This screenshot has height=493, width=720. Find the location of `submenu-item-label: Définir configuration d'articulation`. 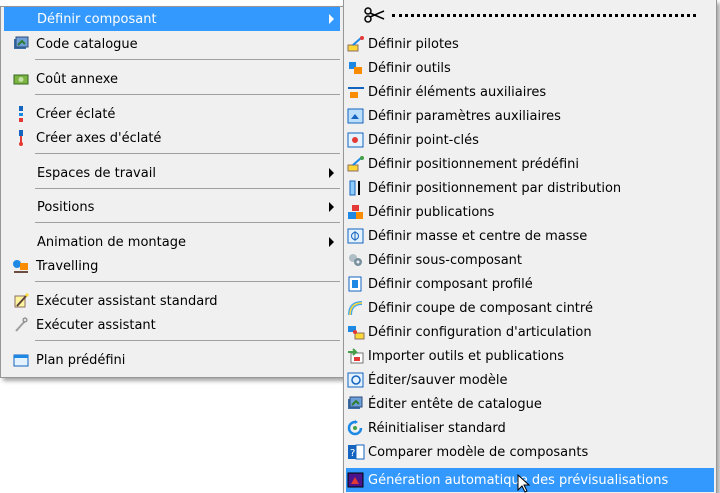

submenu-item-label: Définir configuration d'articulation is located at coordinates (480, 332).